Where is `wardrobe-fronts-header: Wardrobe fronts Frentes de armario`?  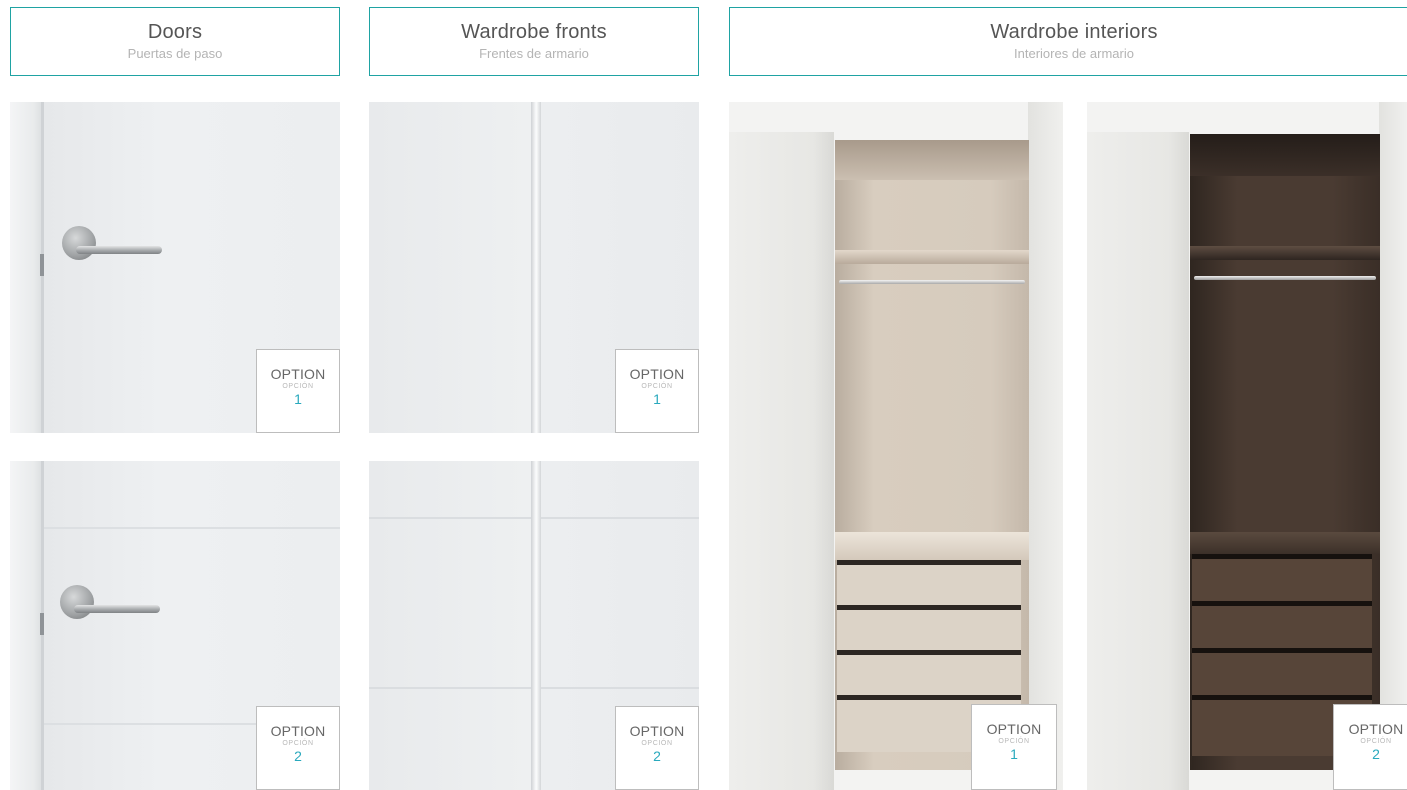 wardrobe-fronts-header: Wardrobe fronts Frentes de armario is located at coordinates (534, 41).